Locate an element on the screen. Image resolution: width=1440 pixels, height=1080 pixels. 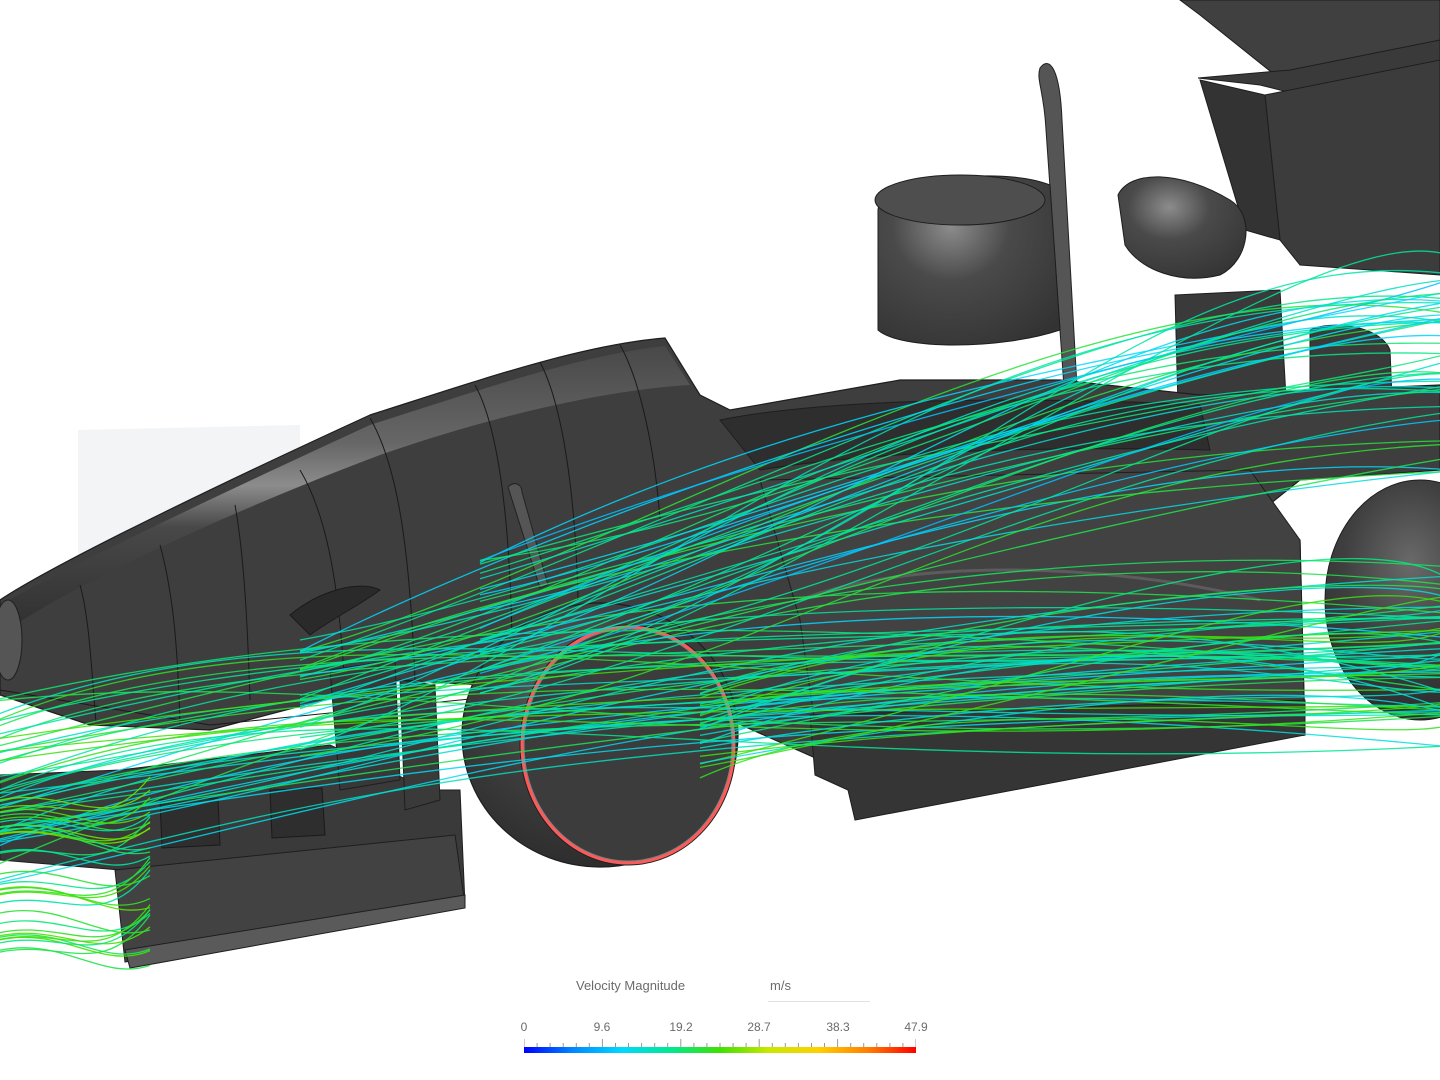
airbox is located at coordinates (967, 260).